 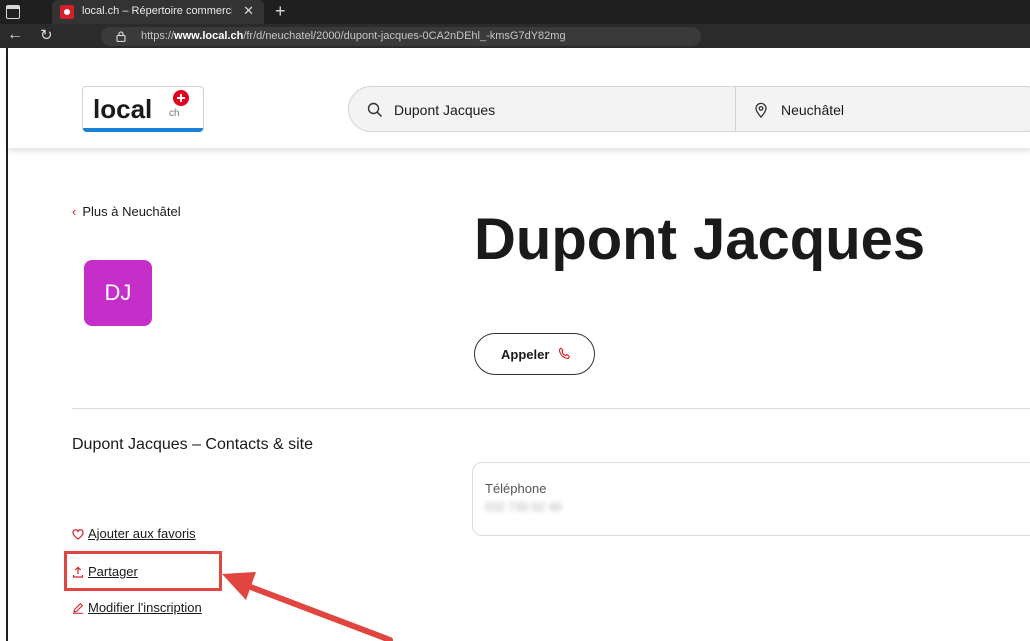 I want to click on search-bar: Dupont Jacques Neuchâtel, so click(x=689, y=109).